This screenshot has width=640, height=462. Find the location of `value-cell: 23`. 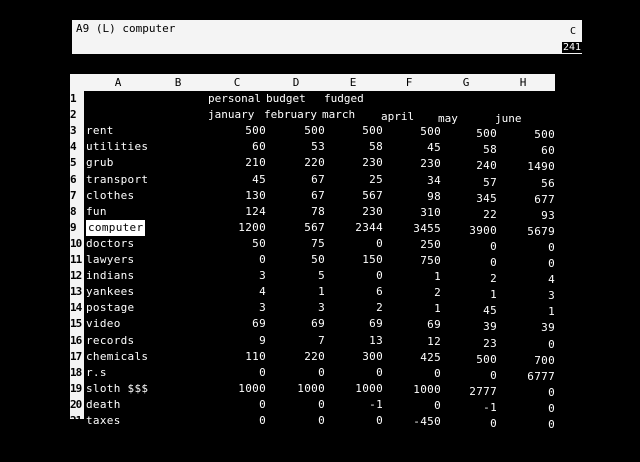

value-cell: 23 is located at coordinates (471, 344).